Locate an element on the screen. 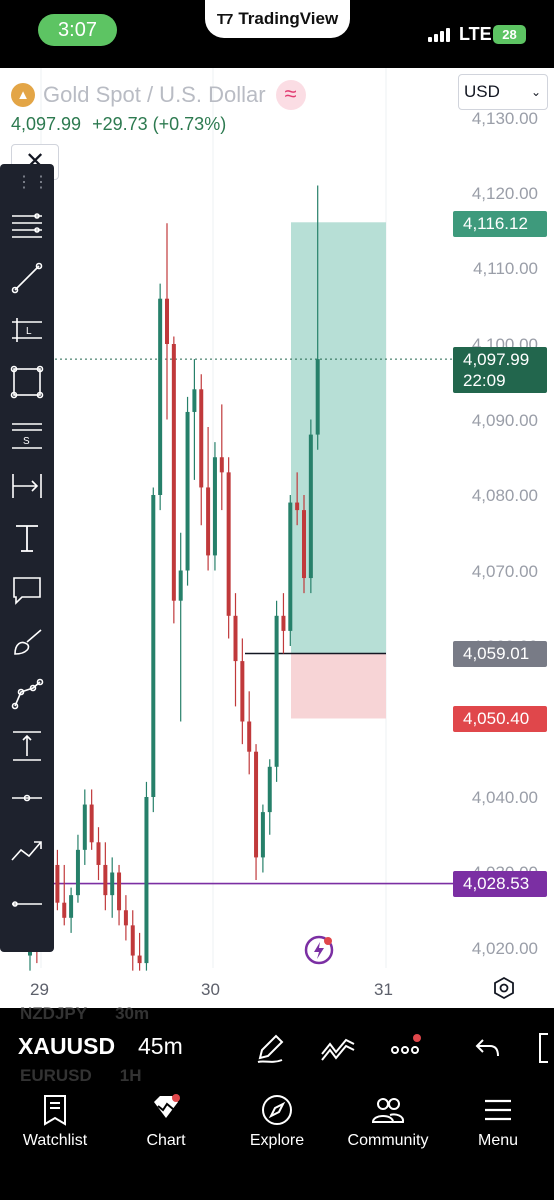  wave-icon: ≈ is located at coordinates (290, 95).